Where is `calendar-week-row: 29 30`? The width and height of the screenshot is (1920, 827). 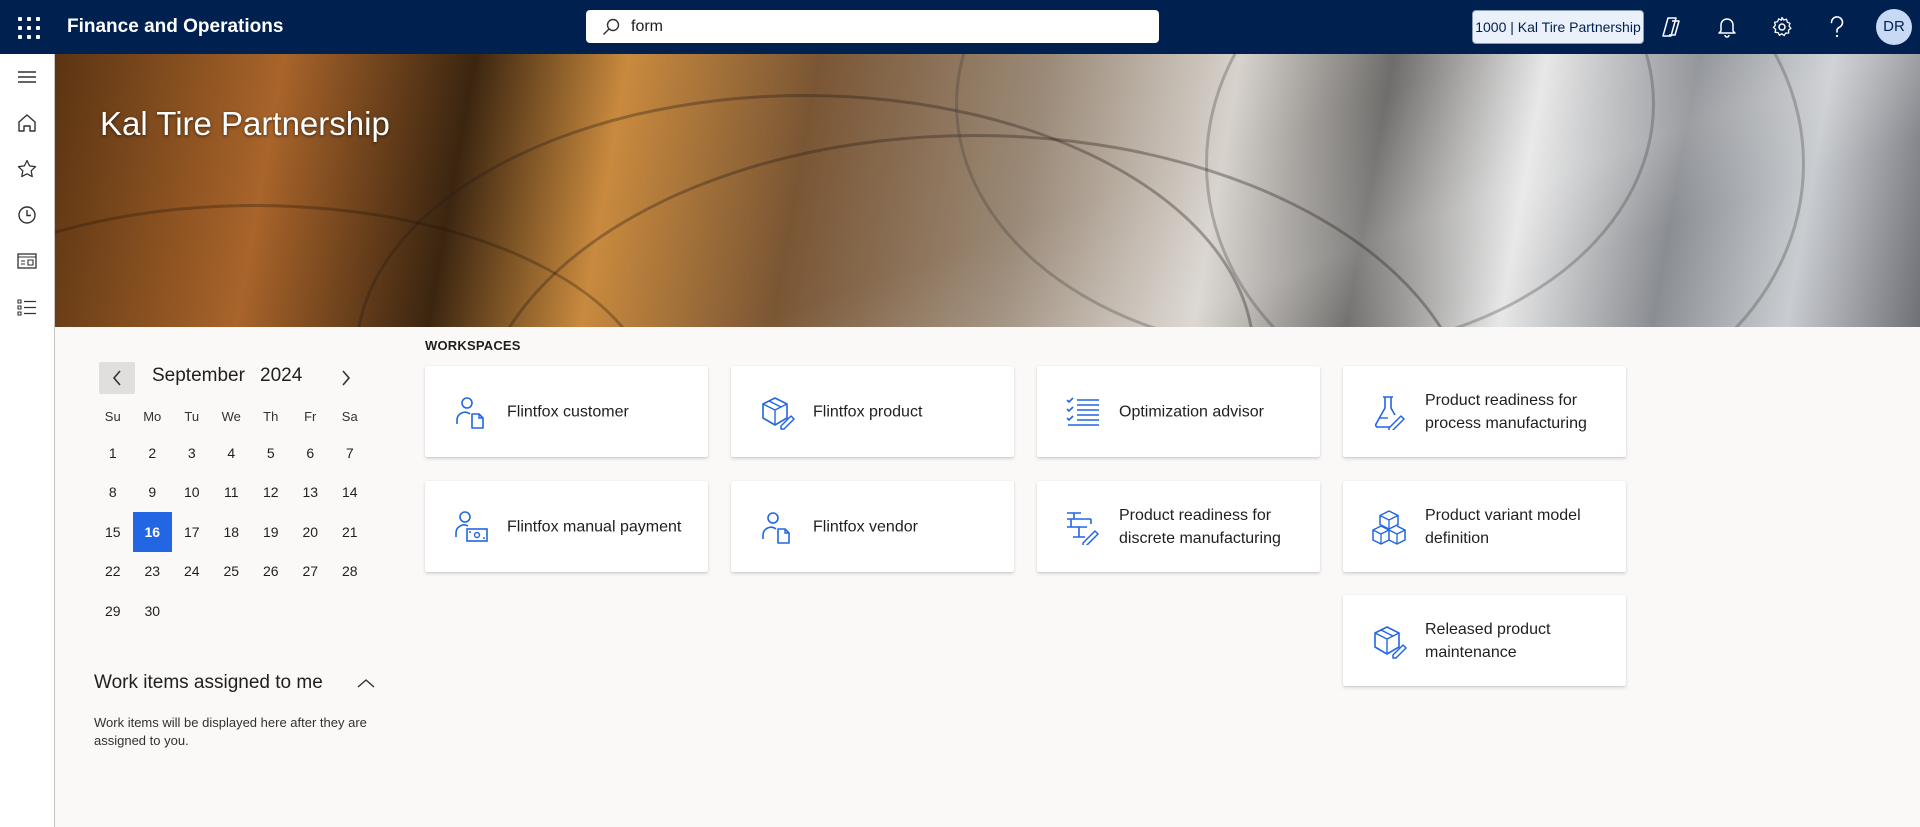
calendar-week-row: 29 30 is located at coordinates (251, 611).